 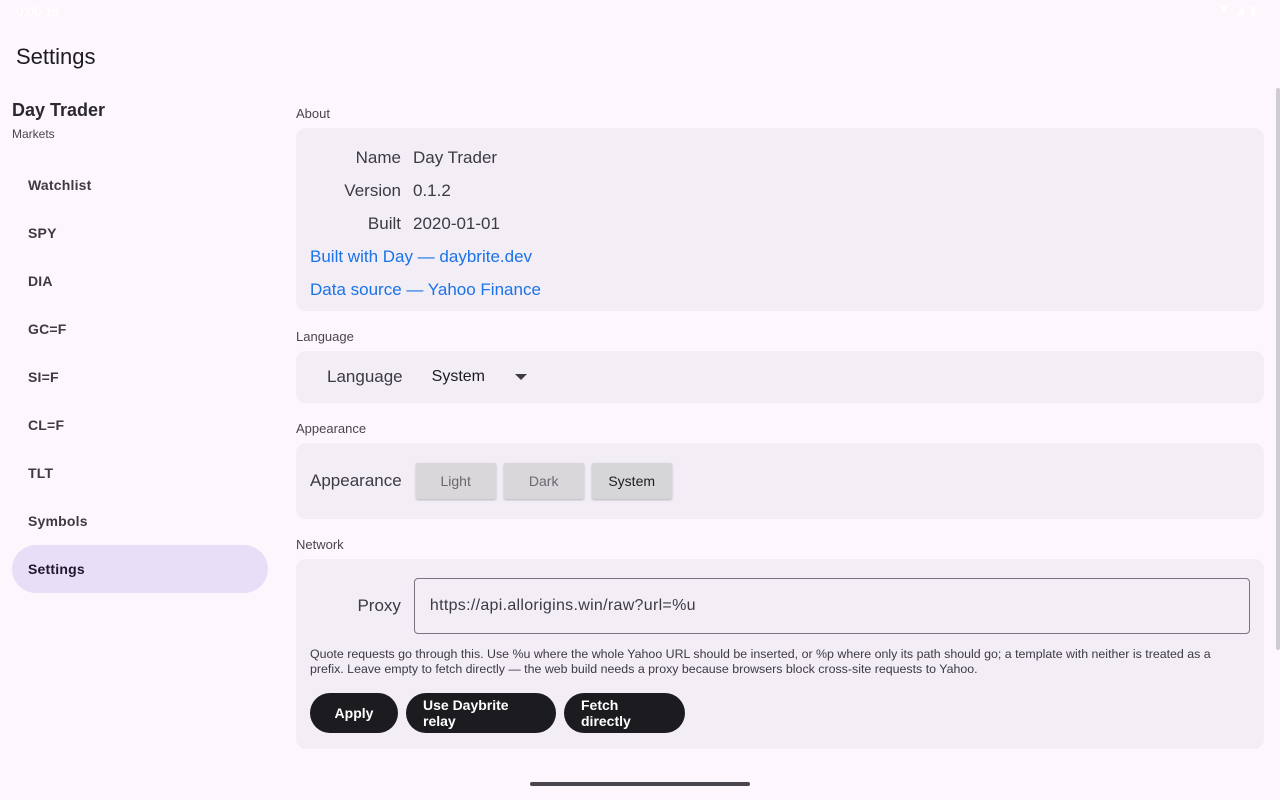 I want to click on about-built-key: Built, so click(x=384, y=223).